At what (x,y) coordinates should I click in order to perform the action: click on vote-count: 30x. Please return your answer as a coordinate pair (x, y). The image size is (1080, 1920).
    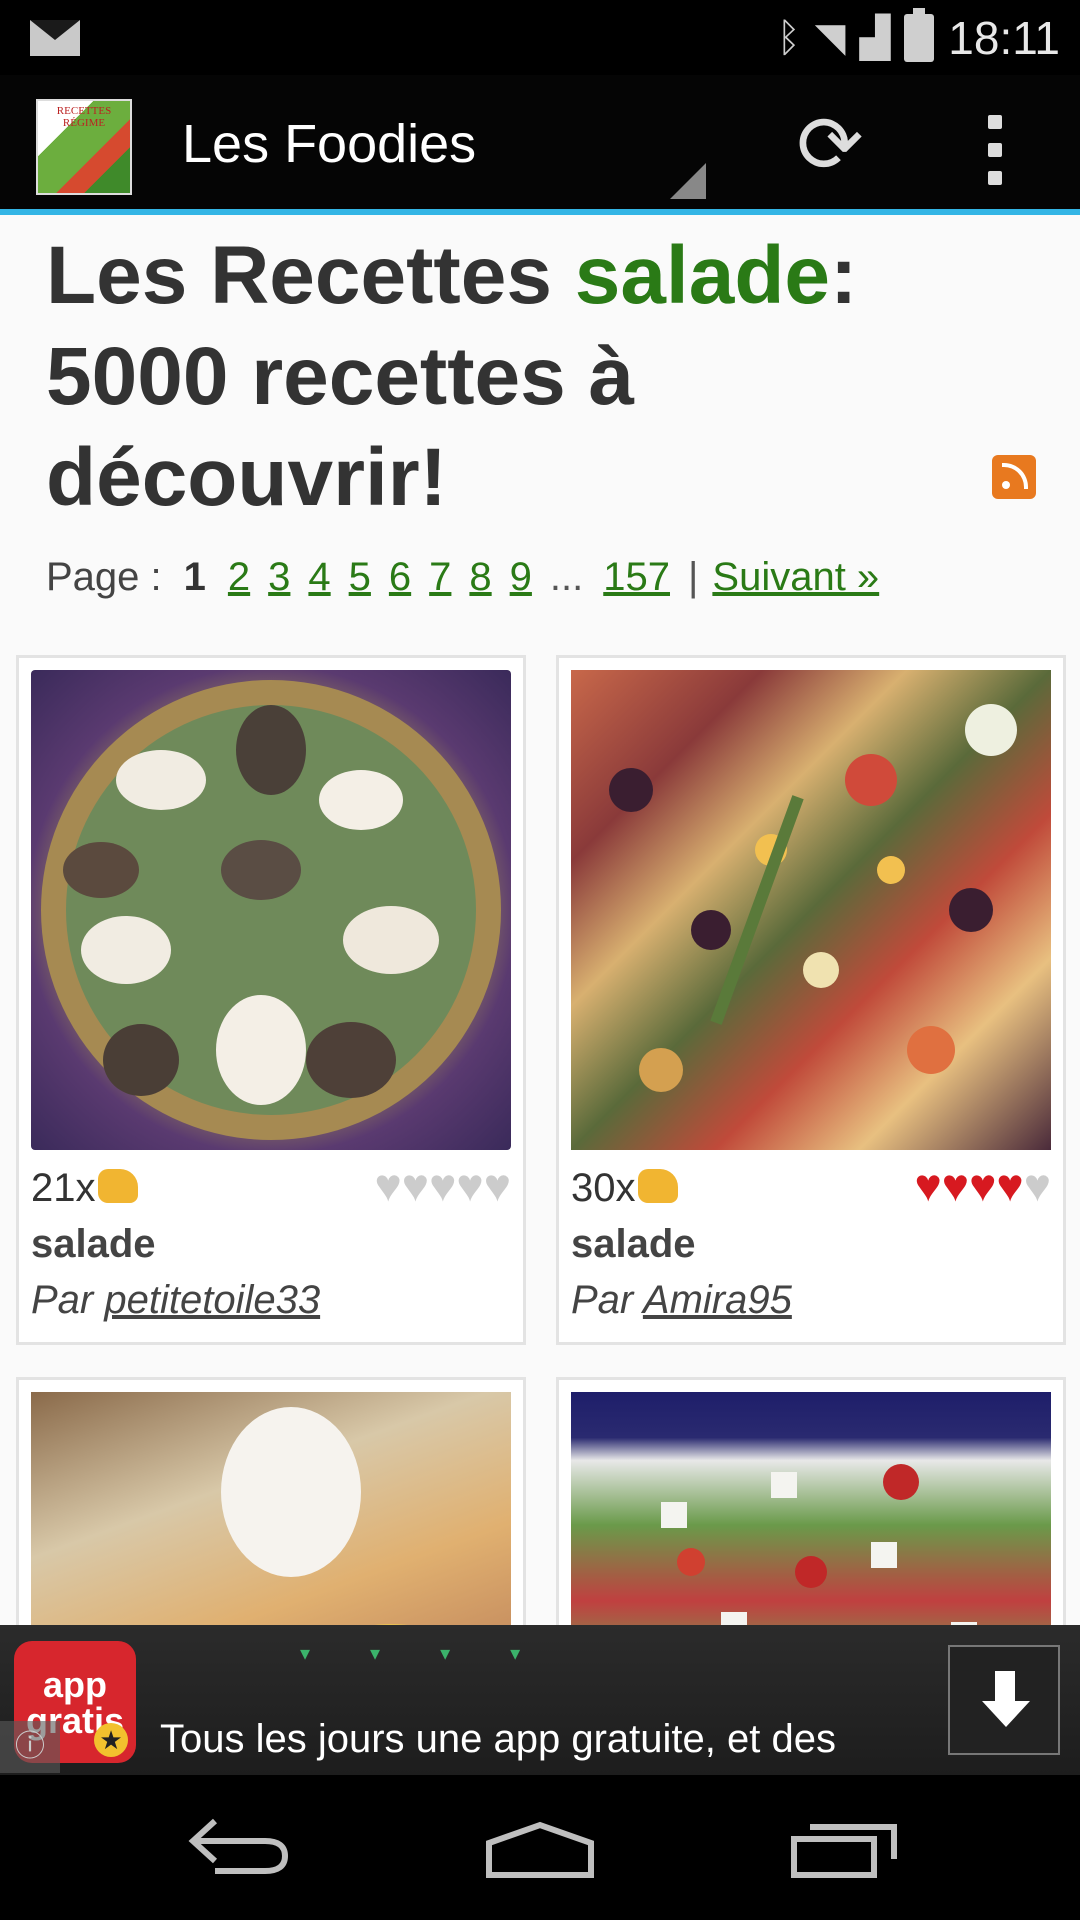
    Looking at the image, I should click on (624, 1188).